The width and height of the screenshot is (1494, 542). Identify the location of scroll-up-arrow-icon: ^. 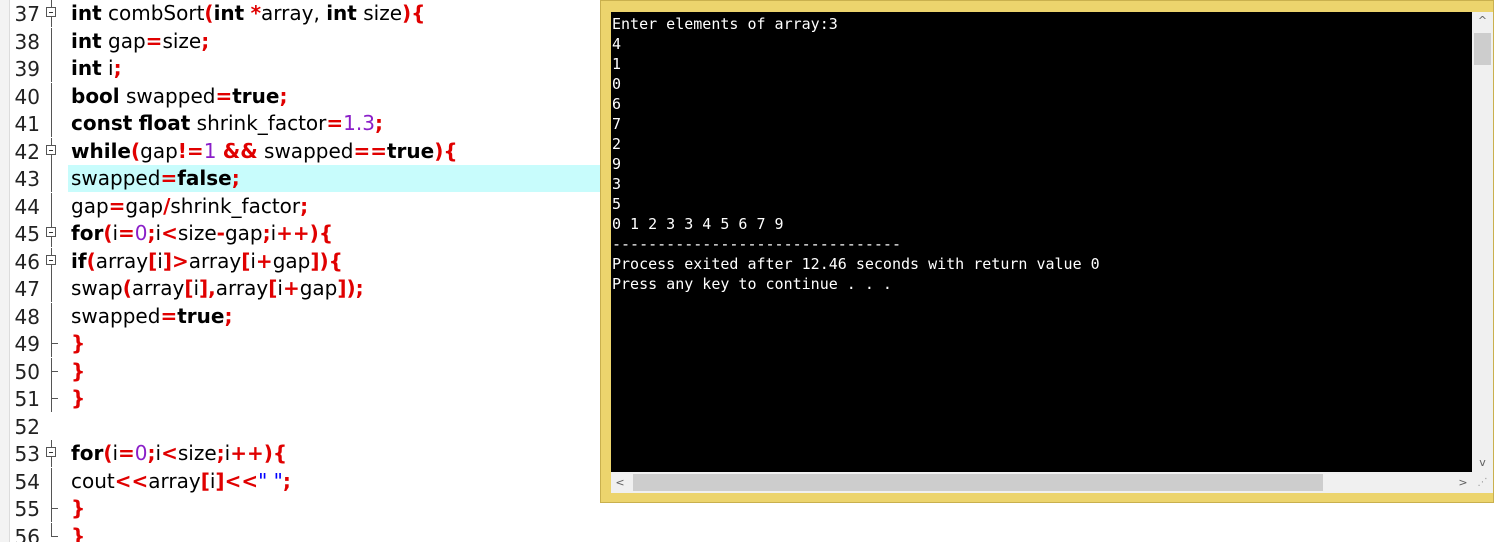
(1482, 21).